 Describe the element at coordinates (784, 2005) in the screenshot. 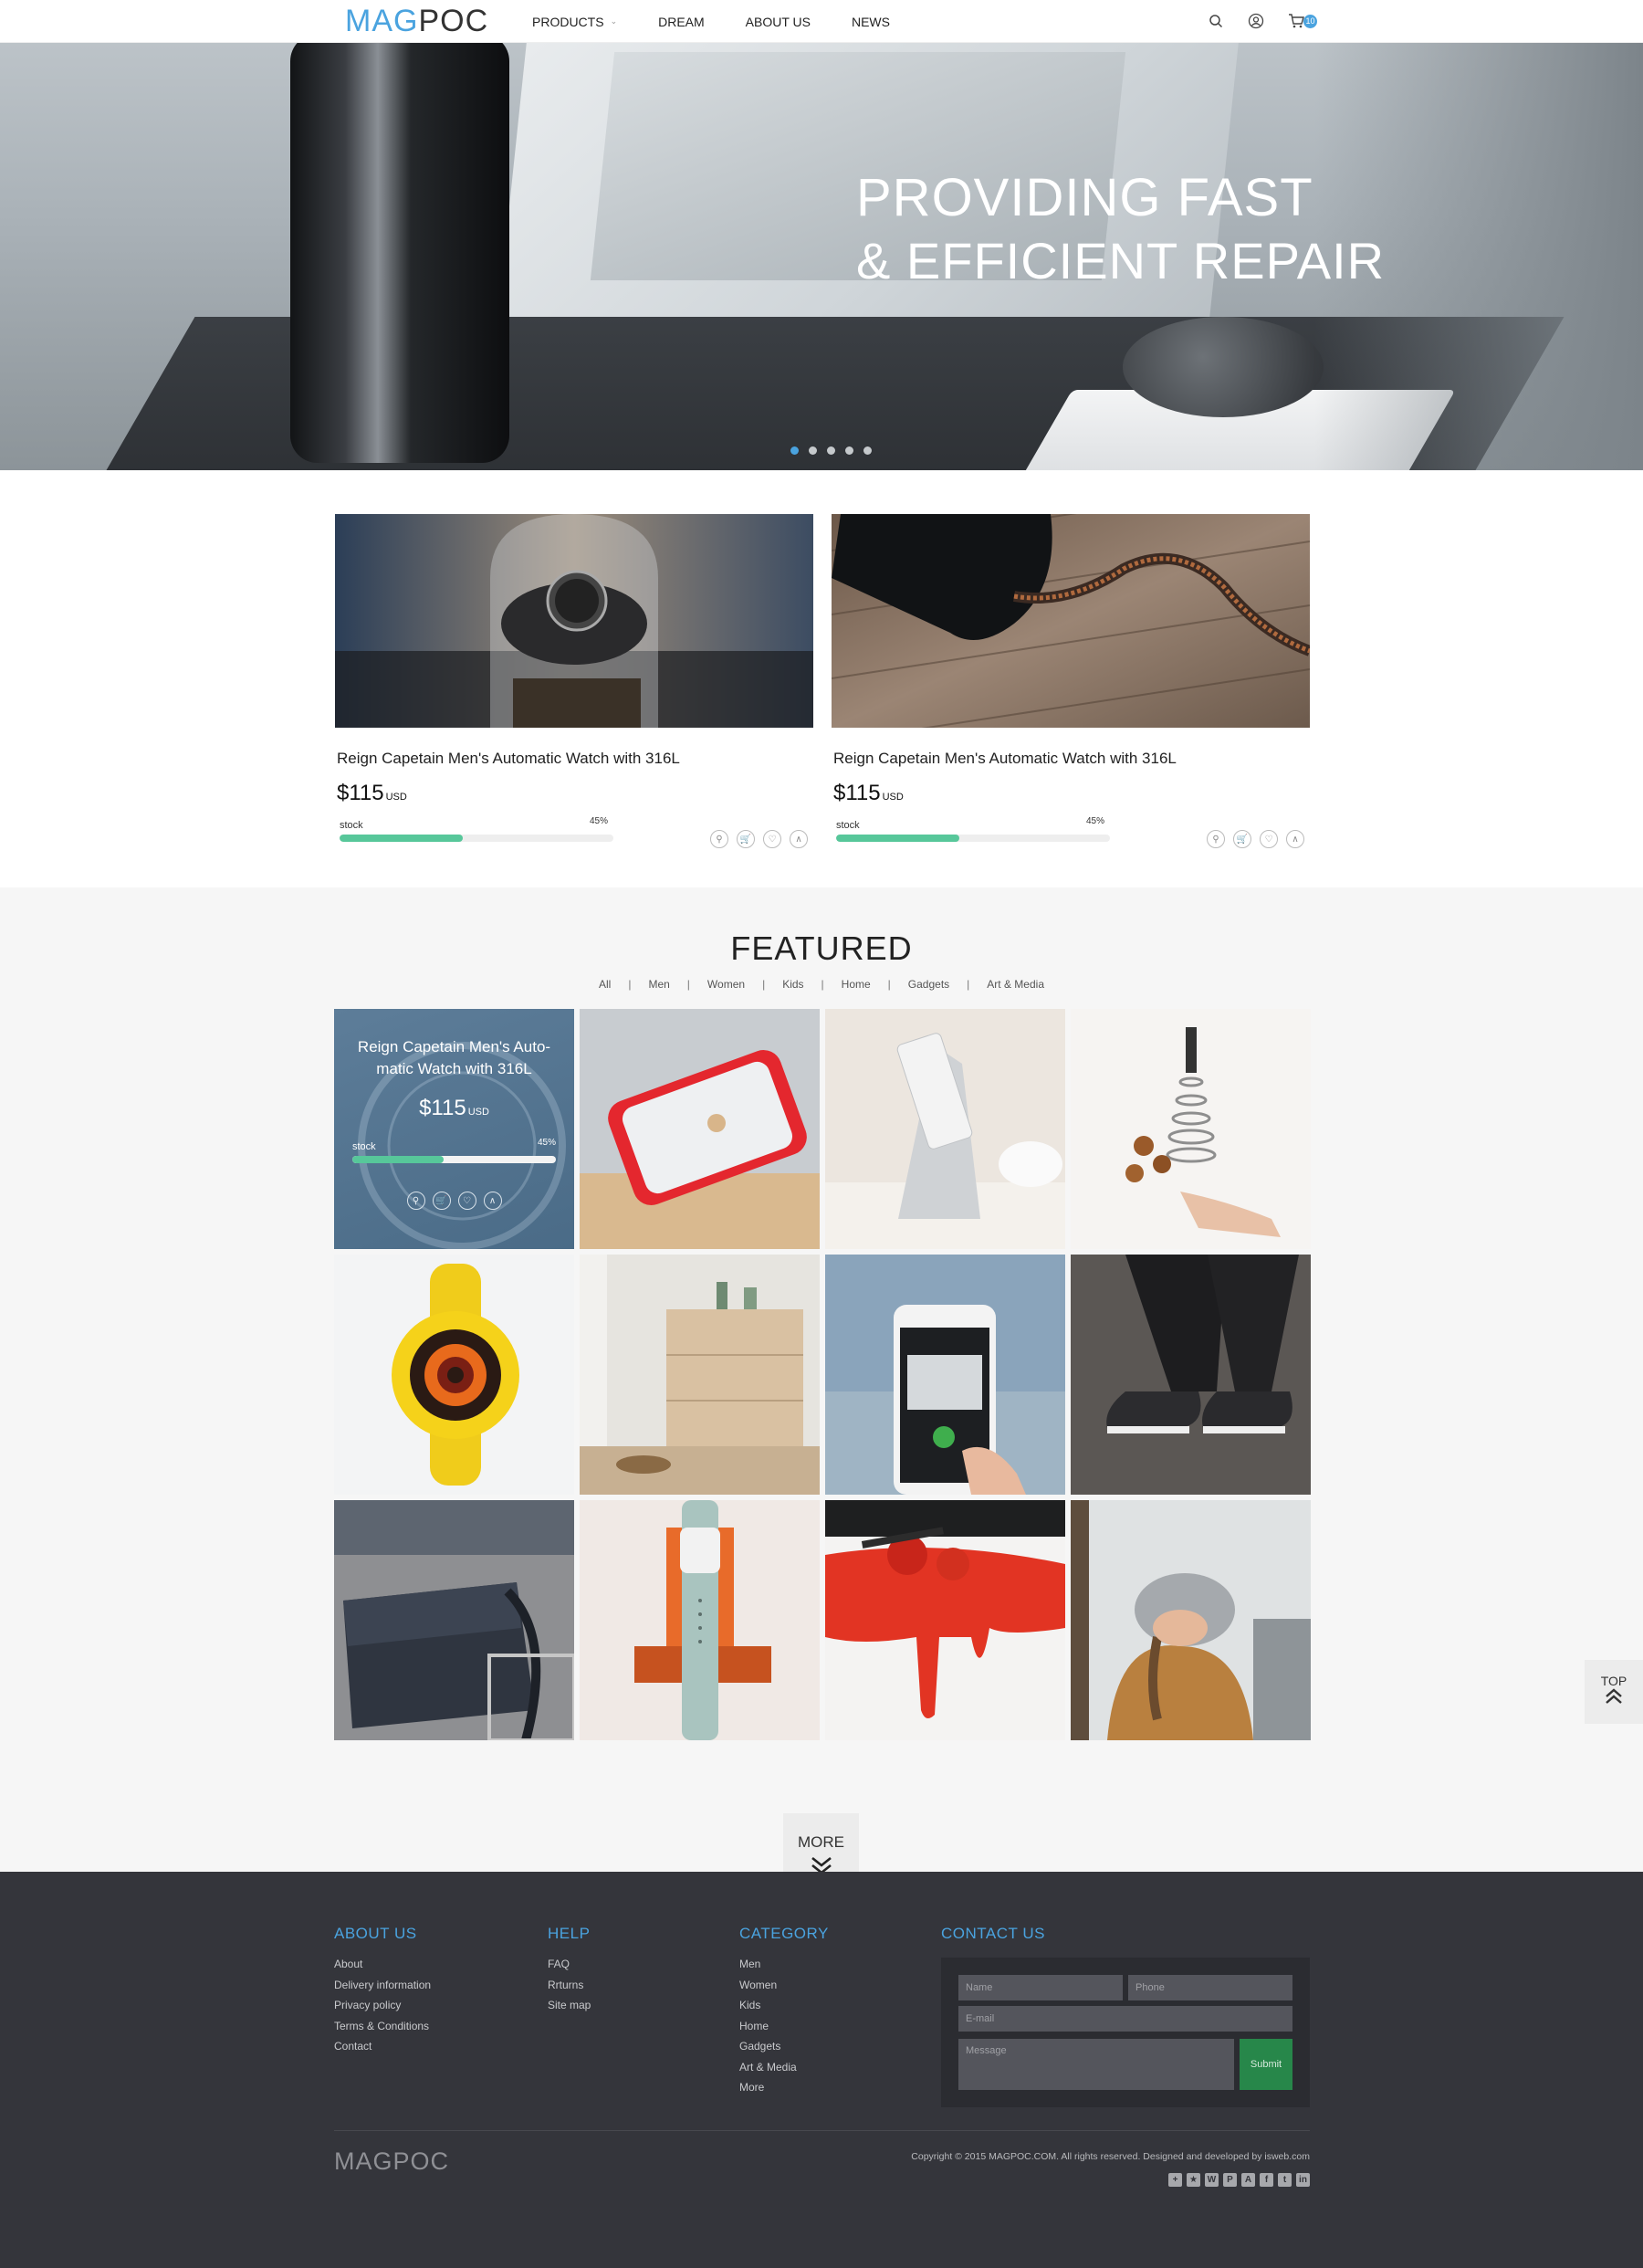

I see `footer-link-kids: Kids` at that location.